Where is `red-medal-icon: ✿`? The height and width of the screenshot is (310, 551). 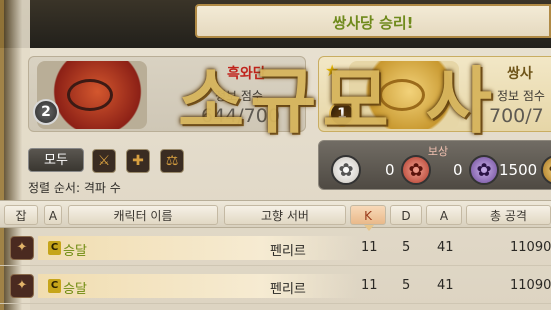
red-medal-icon: ✿ is located at coordinates (416, 170).